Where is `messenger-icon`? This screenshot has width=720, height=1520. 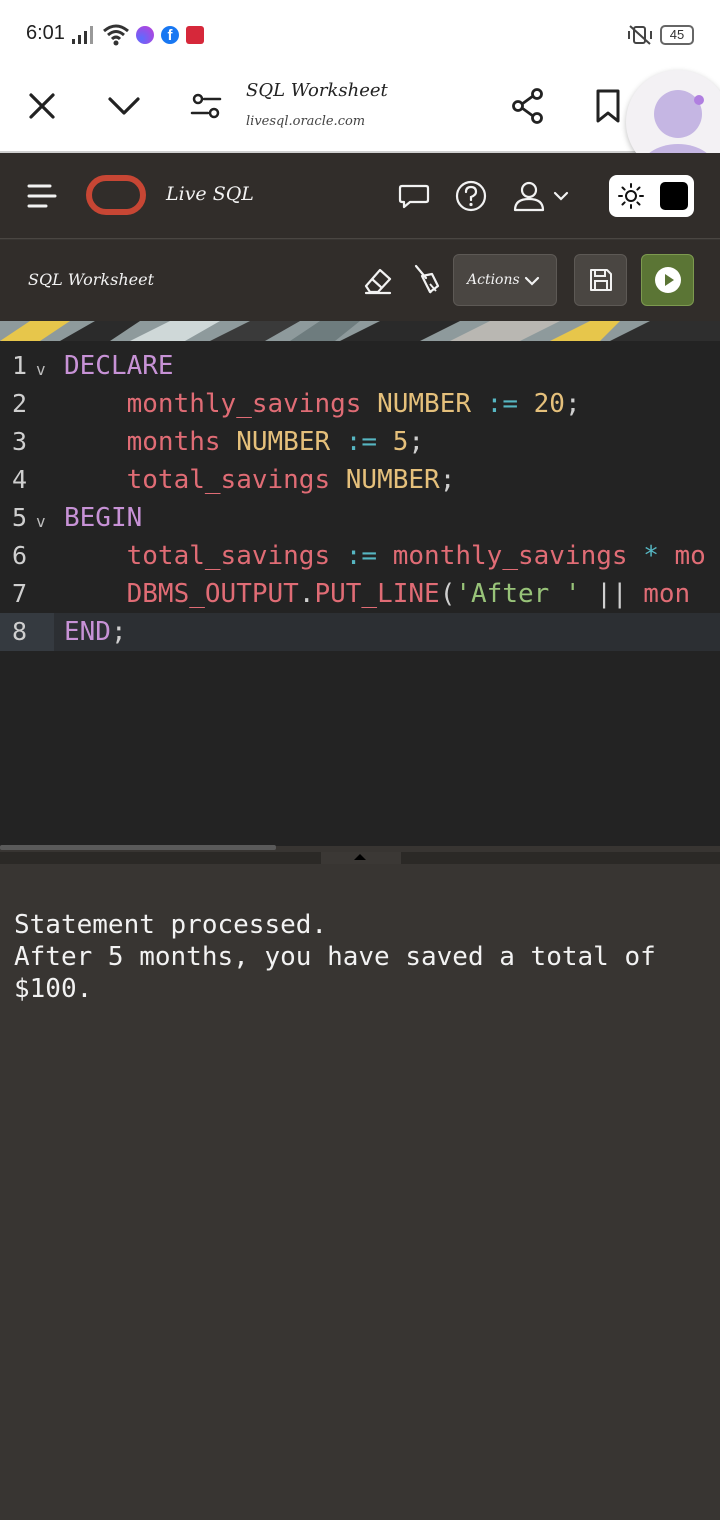 messenger-icon is located at coordinates (145, 35).